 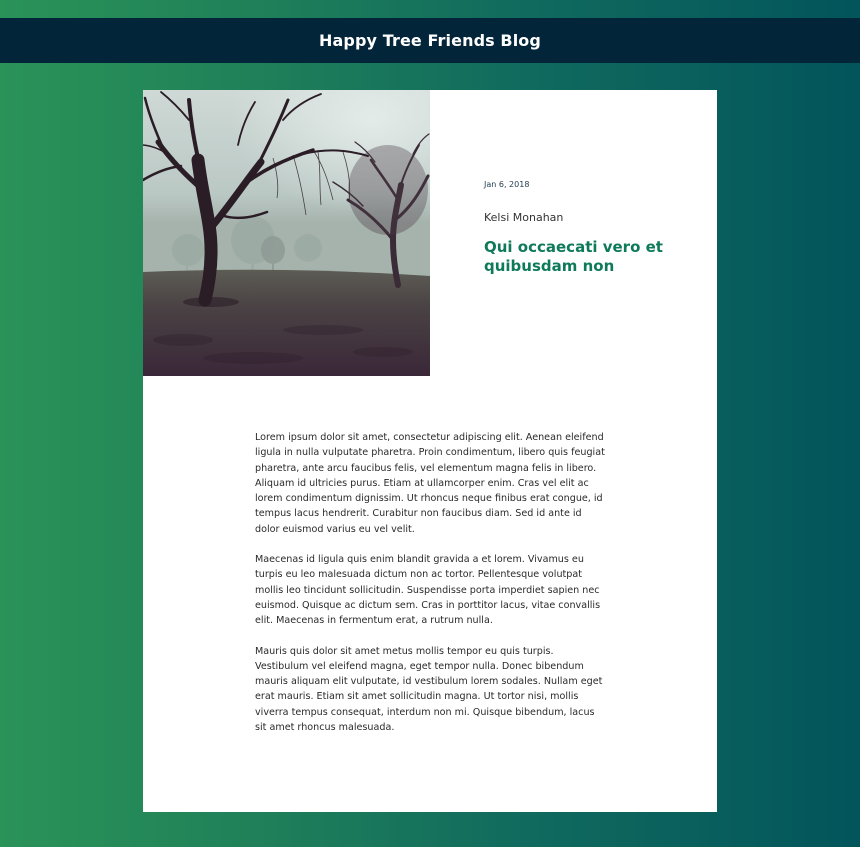 What do you see at coordinates (507, 184) in the screenshot?
I see `post-date: Jan 6, 2018` at bounding box center [507, 184].